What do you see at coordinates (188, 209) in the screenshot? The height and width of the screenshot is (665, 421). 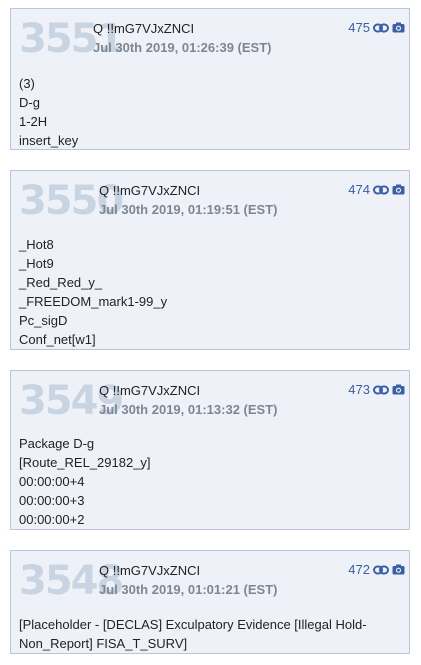 I see `post-timestamp: Jul 30th 2019, 01:19:51 (EST)` at bounding box center [188, 209].